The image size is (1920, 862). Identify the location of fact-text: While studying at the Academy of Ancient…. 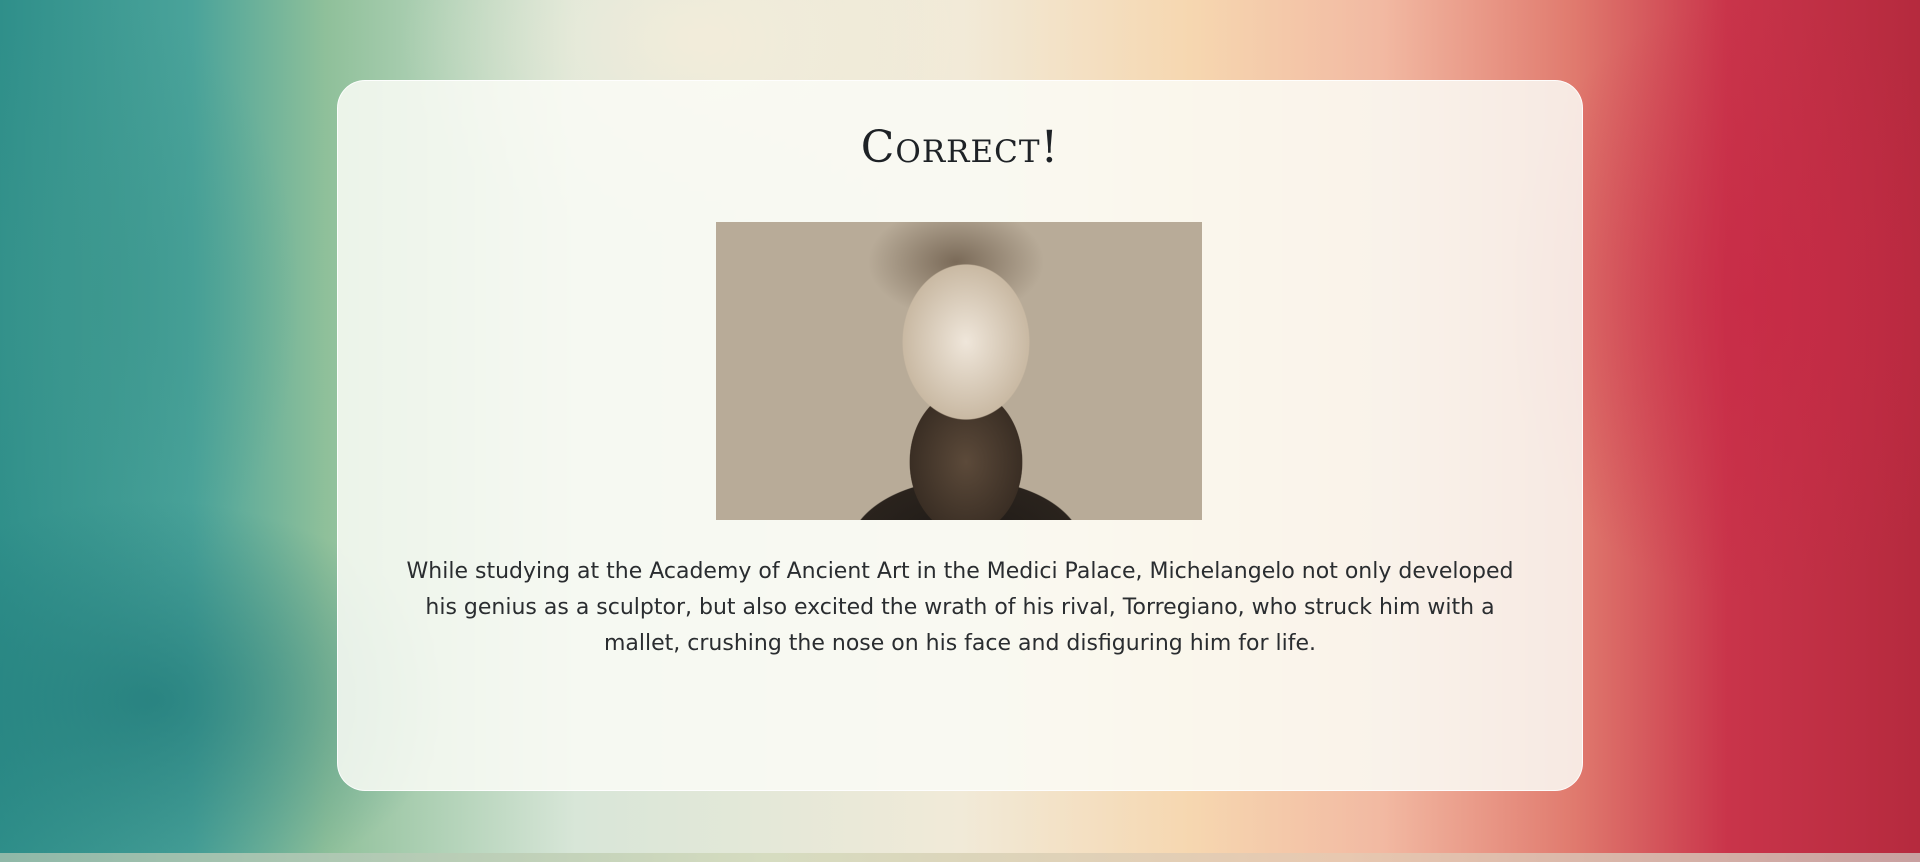
(960, 607).